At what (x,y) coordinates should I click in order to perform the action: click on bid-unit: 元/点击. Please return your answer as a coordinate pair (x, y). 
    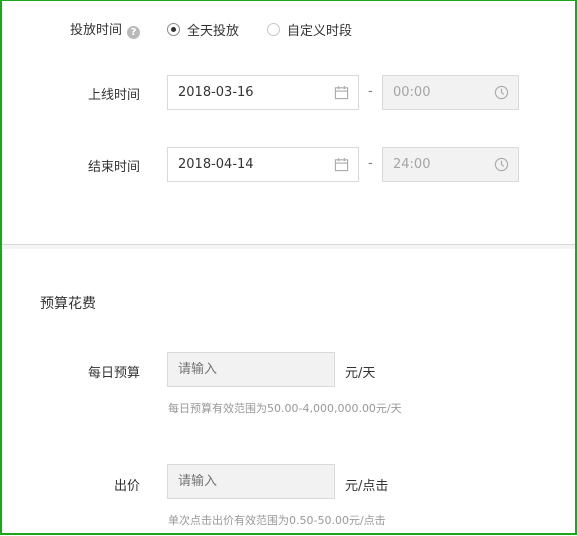
    Looking at the image, I should click on (367, 486).